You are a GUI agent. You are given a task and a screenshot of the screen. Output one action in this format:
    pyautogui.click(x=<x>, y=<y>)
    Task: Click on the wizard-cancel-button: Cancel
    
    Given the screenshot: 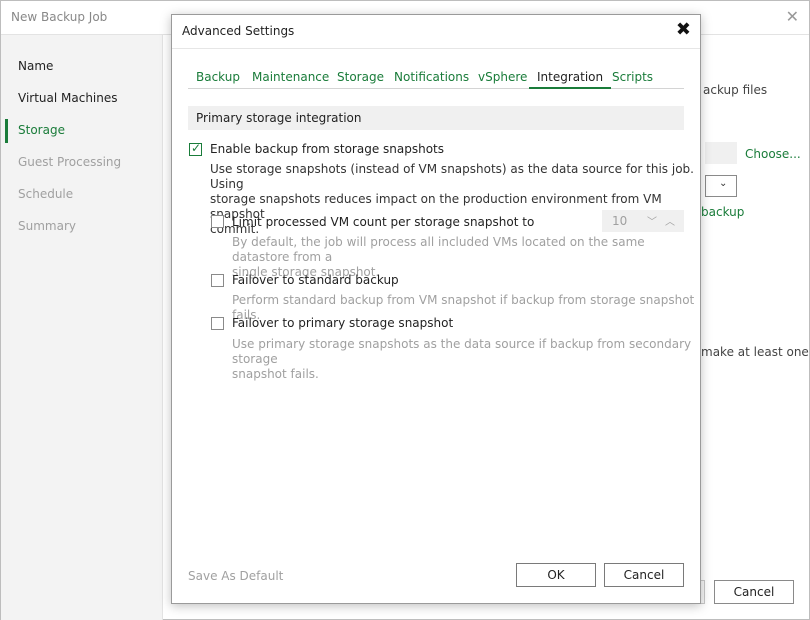 What is the action you would take?
    pyautogui.click(x=754, y=592)
    